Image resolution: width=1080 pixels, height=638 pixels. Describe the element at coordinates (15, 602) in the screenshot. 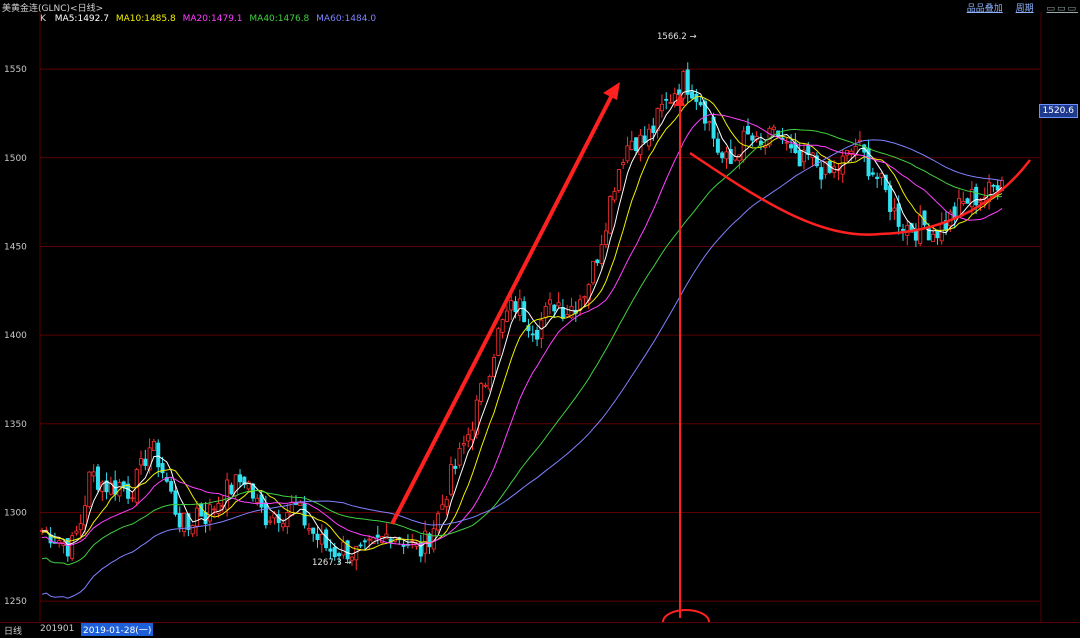

I see `y-tick-1250: 1250` at that location.